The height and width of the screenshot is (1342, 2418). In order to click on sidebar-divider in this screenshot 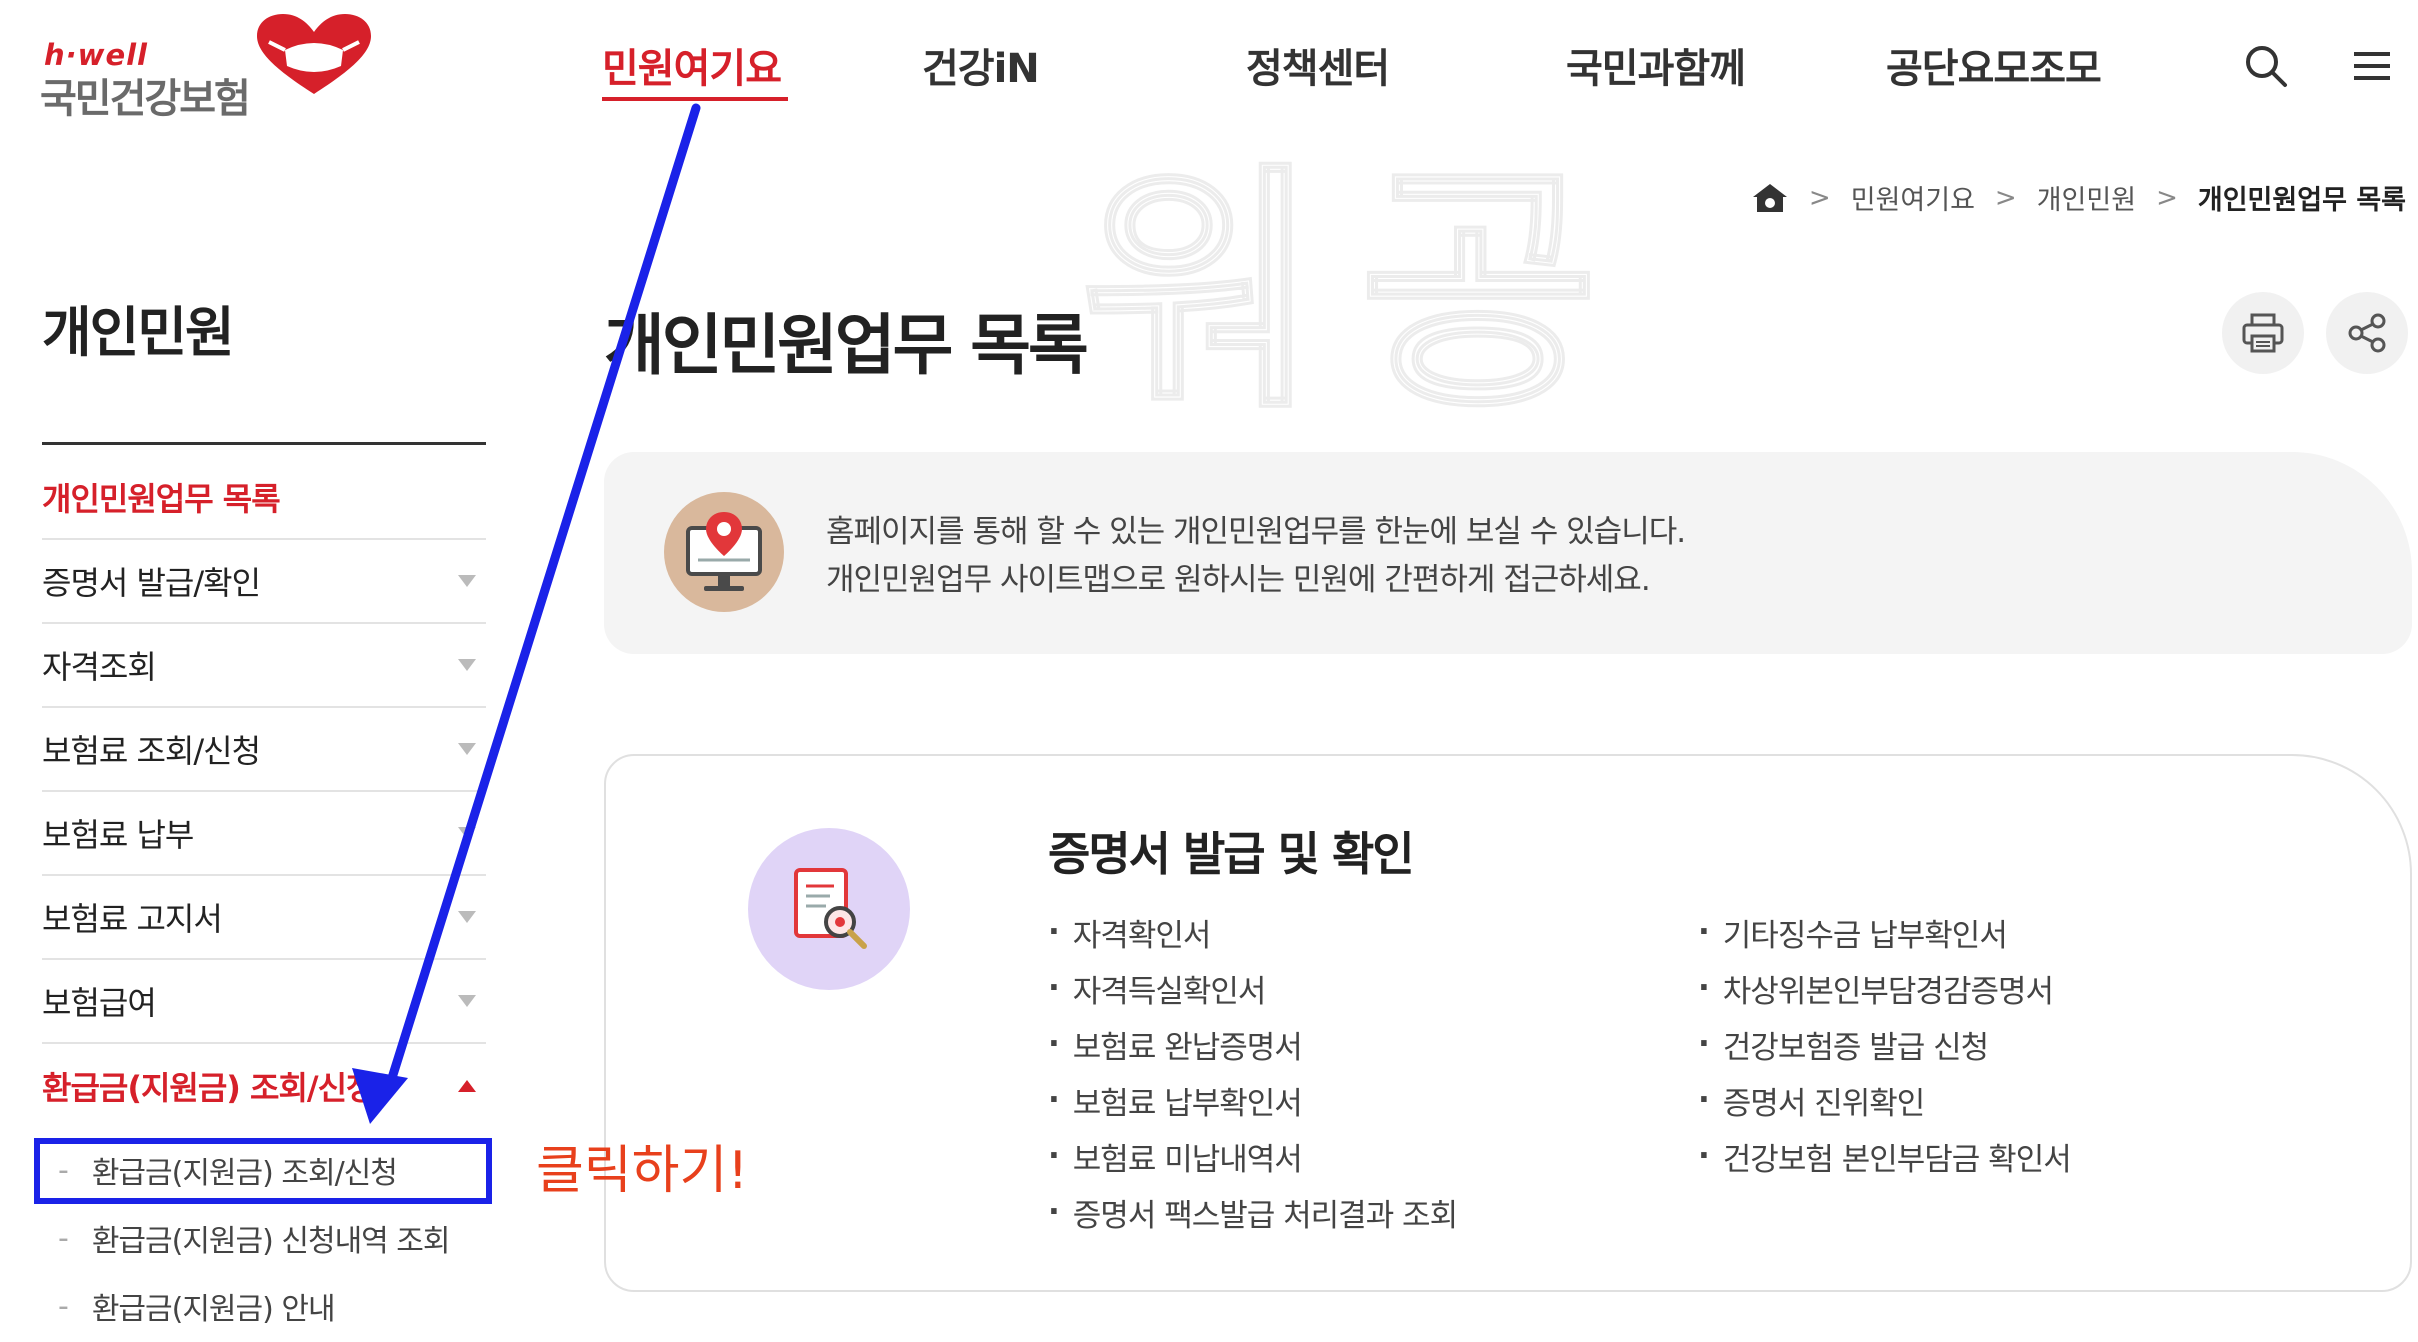, I will do `click(264, 443)`.